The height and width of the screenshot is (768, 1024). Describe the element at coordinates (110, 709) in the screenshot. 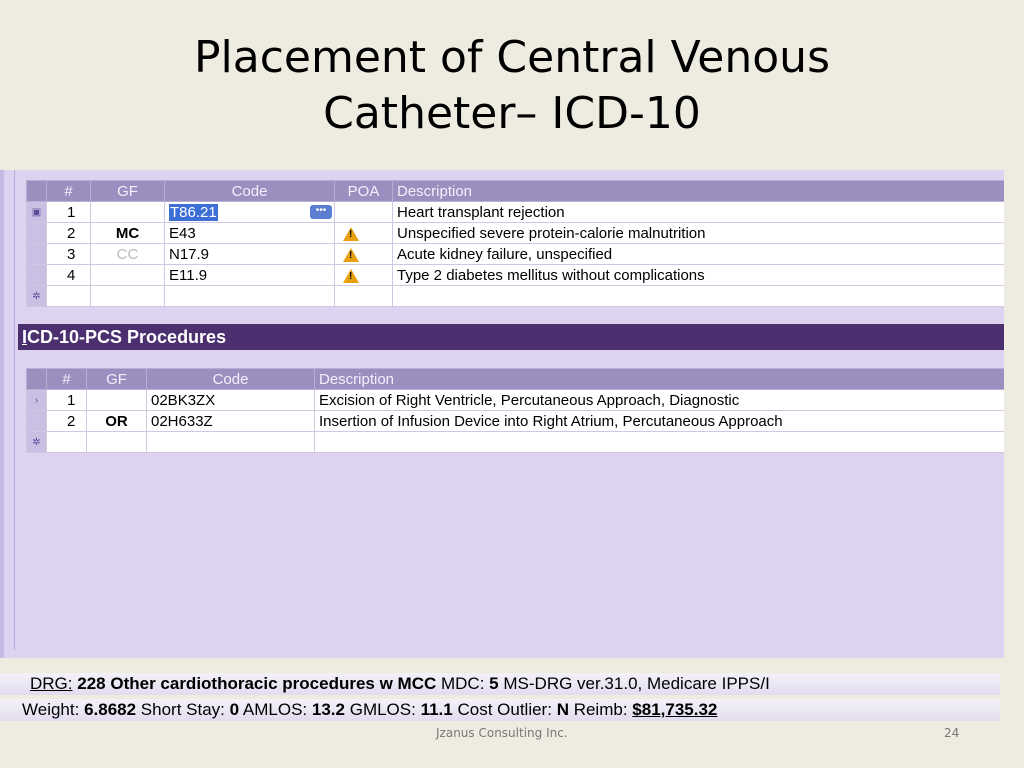

I see `weight-value: 6.8682` at that location.